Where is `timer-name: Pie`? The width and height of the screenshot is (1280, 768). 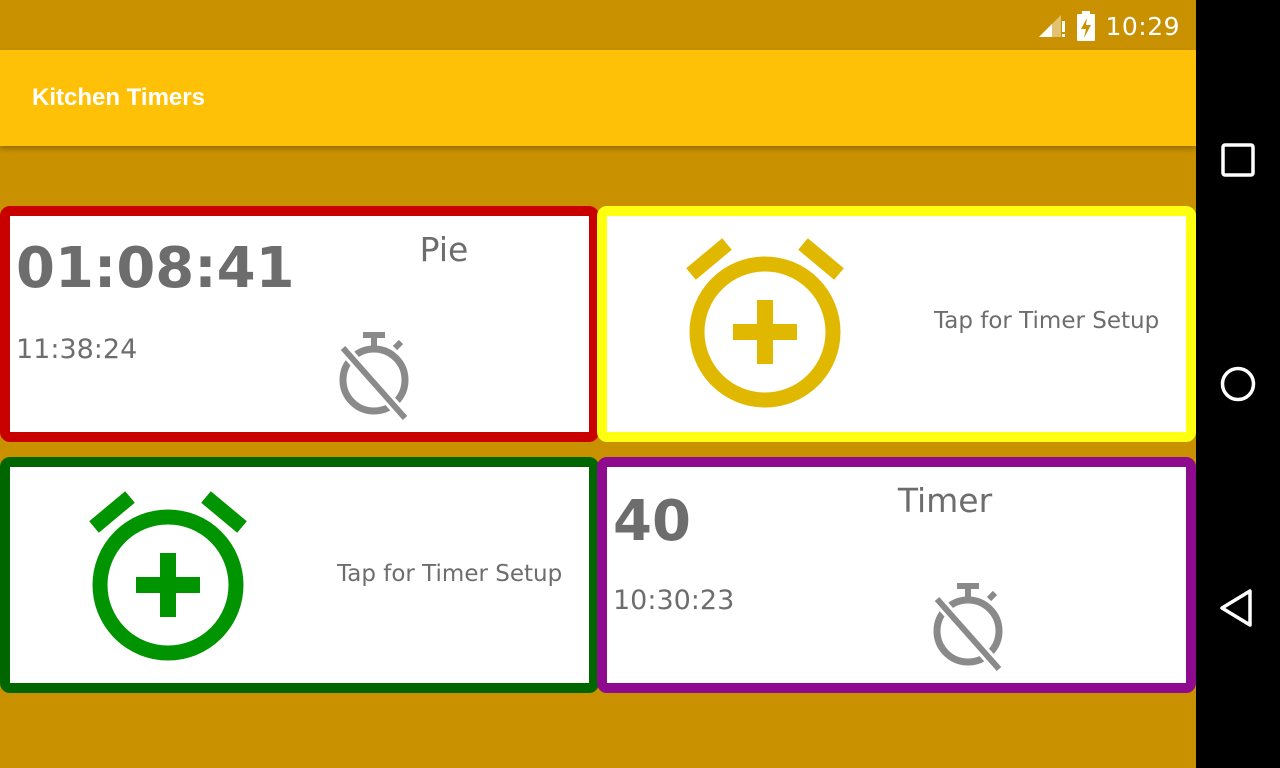
timer-name: Pie is located at coordinates (444, 249).